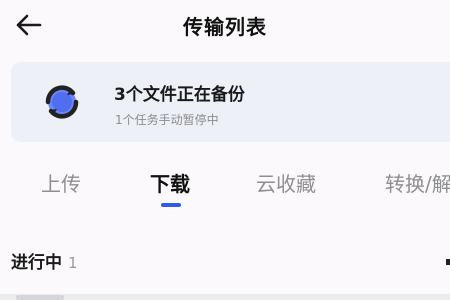 The image size is (450, 300). Describe the element at coordinates (36, 263) in the screenshot. I see `section-label: 进行中` at that location.